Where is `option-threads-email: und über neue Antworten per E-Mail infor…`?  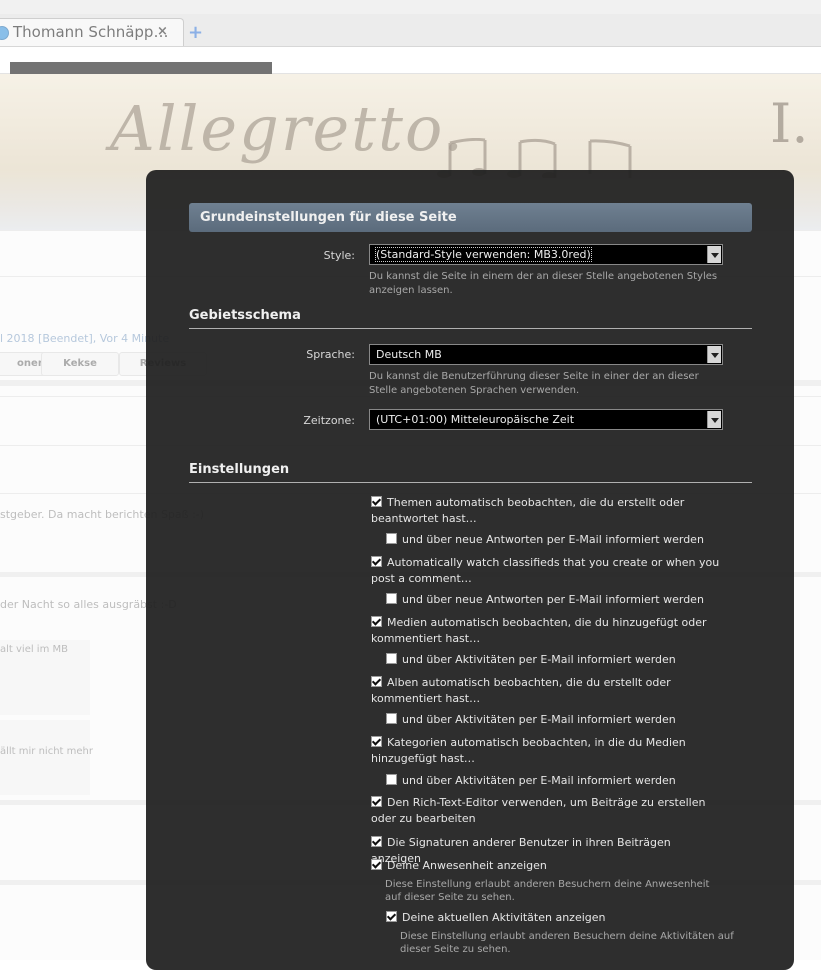 option-threads-email: und über neue Antworten per E-Mail infor… is located at coordinates (561, 540).